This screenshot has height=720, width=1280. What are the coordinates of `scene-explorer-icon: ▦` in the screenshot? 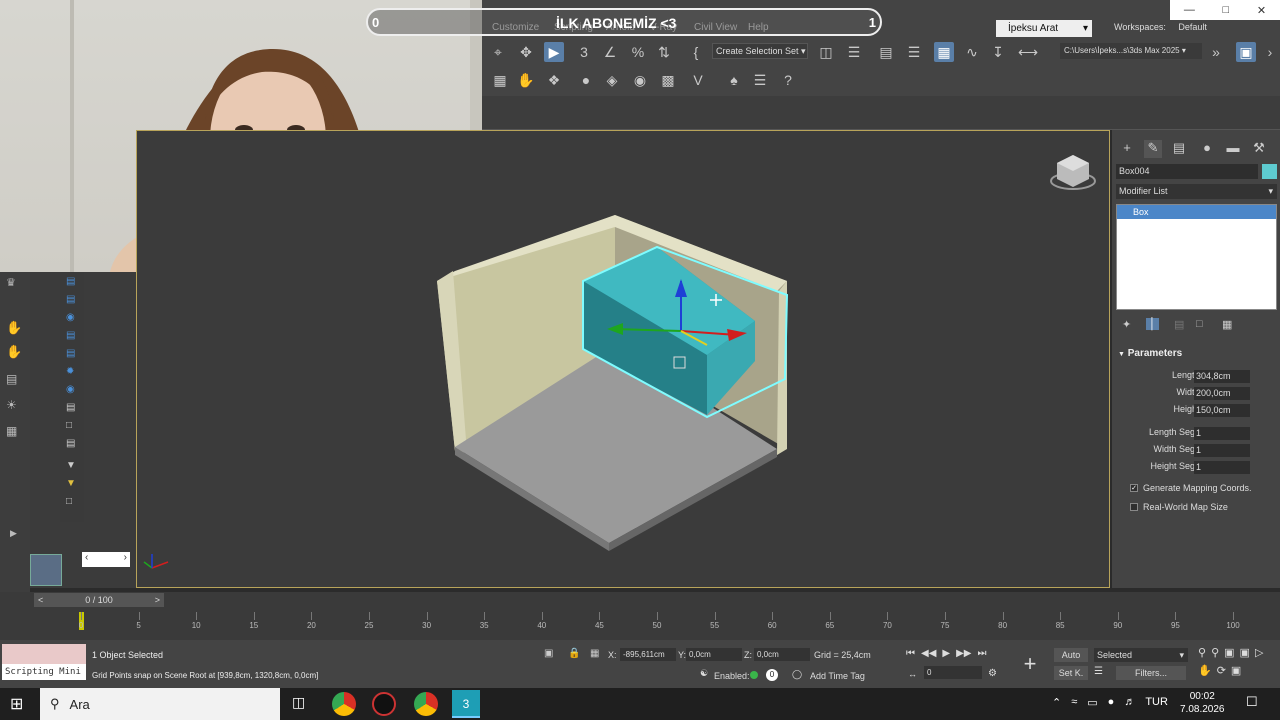 It's located at (944, 52).